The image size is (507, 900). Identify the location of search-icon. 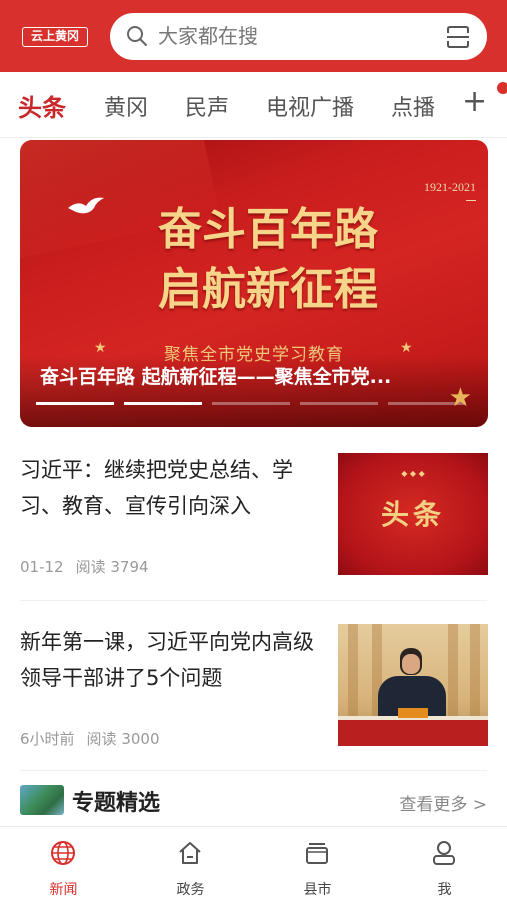
(137, 36).